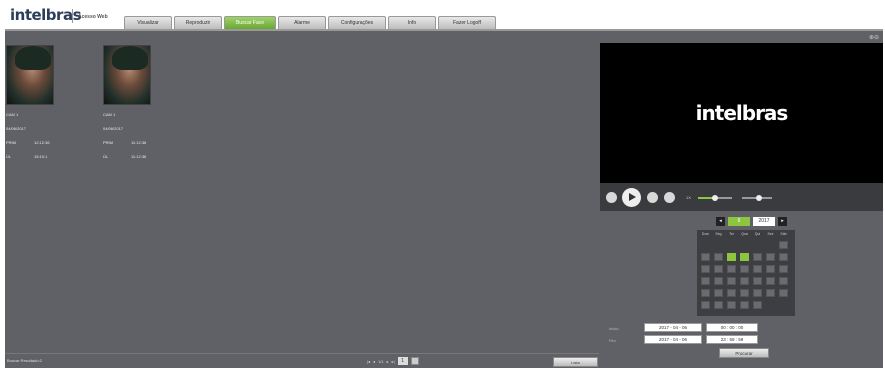 Image resolution: width=885 pixels, height=368 pixels. What do you see at coordinates (744, 353) in the screenshot?
I see `search-button: Procurar` at bounding box center [744, 353].